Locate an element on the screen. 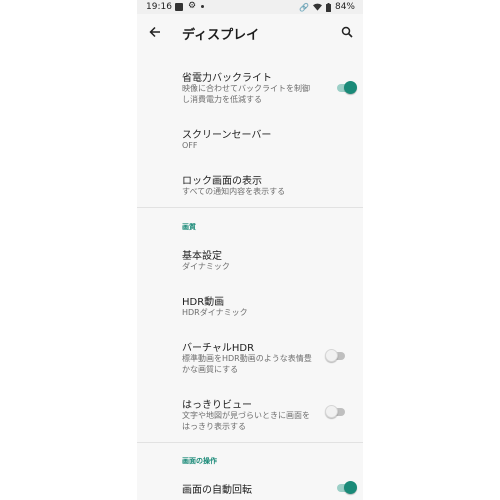 The image size is (500, 500). status-icons-left: ⚙ is located at coordinates (190, 6).